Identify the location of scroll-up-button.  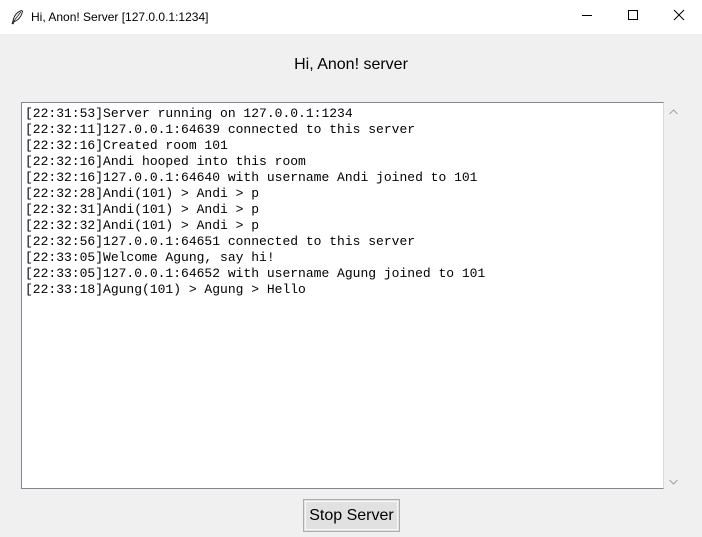
(673, 110).